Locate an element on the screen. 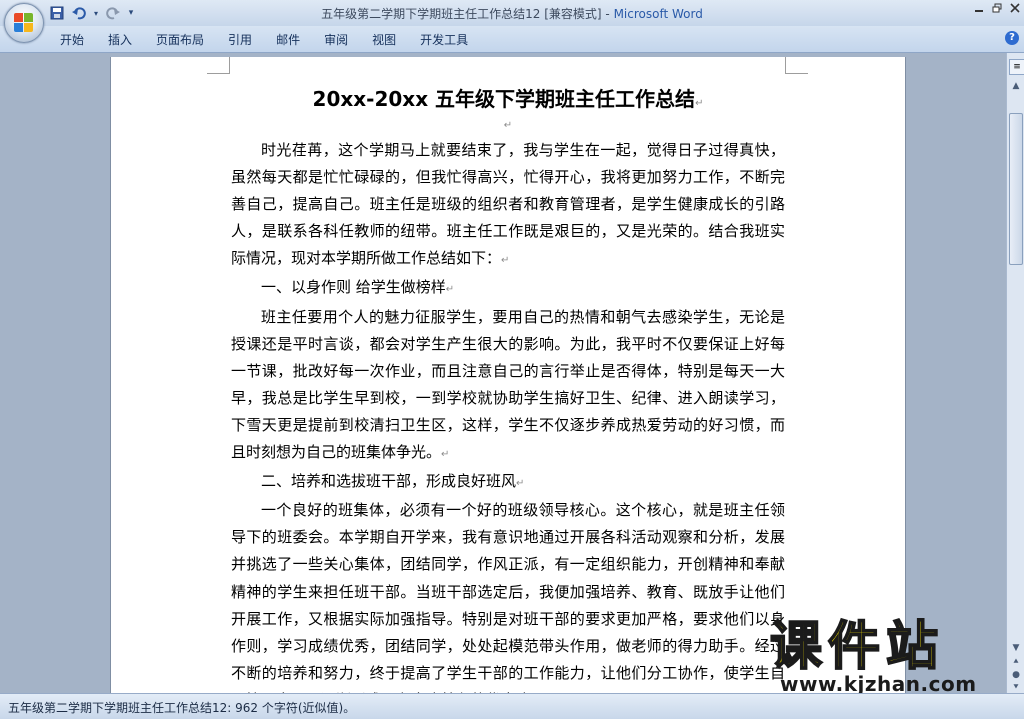 This screenshot has height=719, width=1024. section-heading-text: 一、以身作则 给学生做榜样 is located at coordinates (353, 287).